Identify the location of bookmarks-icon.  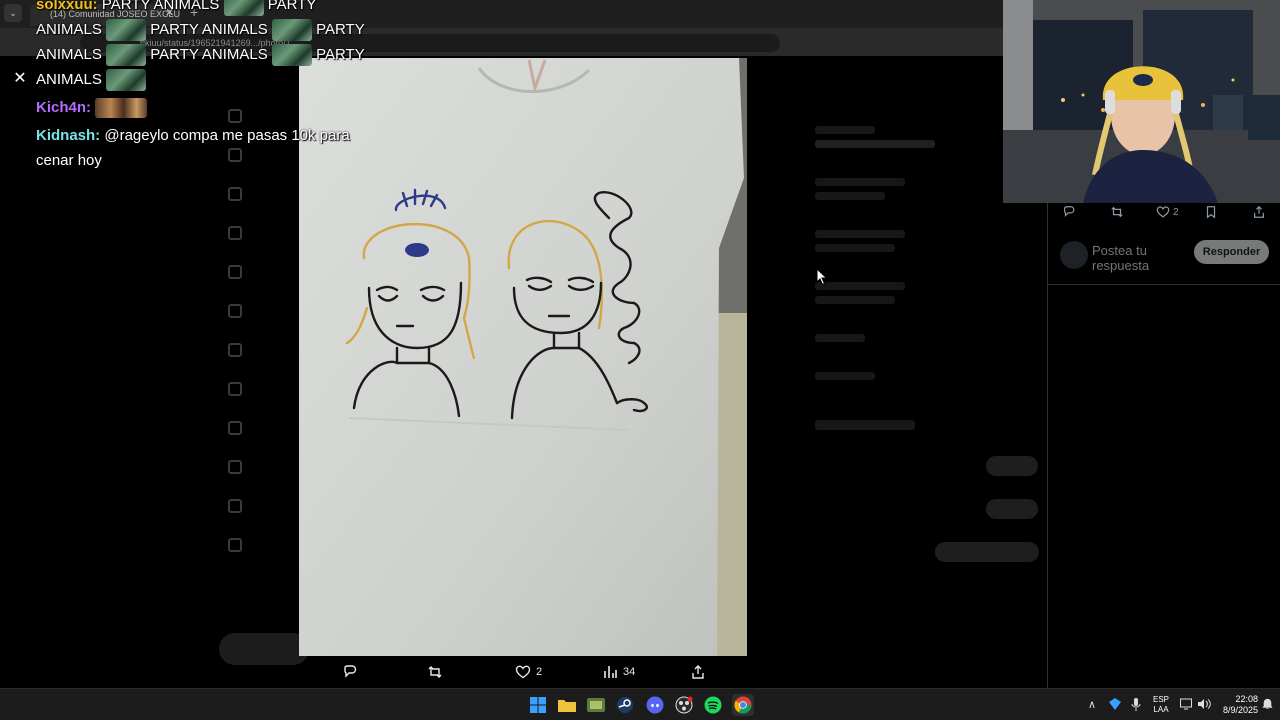
(235, 350).